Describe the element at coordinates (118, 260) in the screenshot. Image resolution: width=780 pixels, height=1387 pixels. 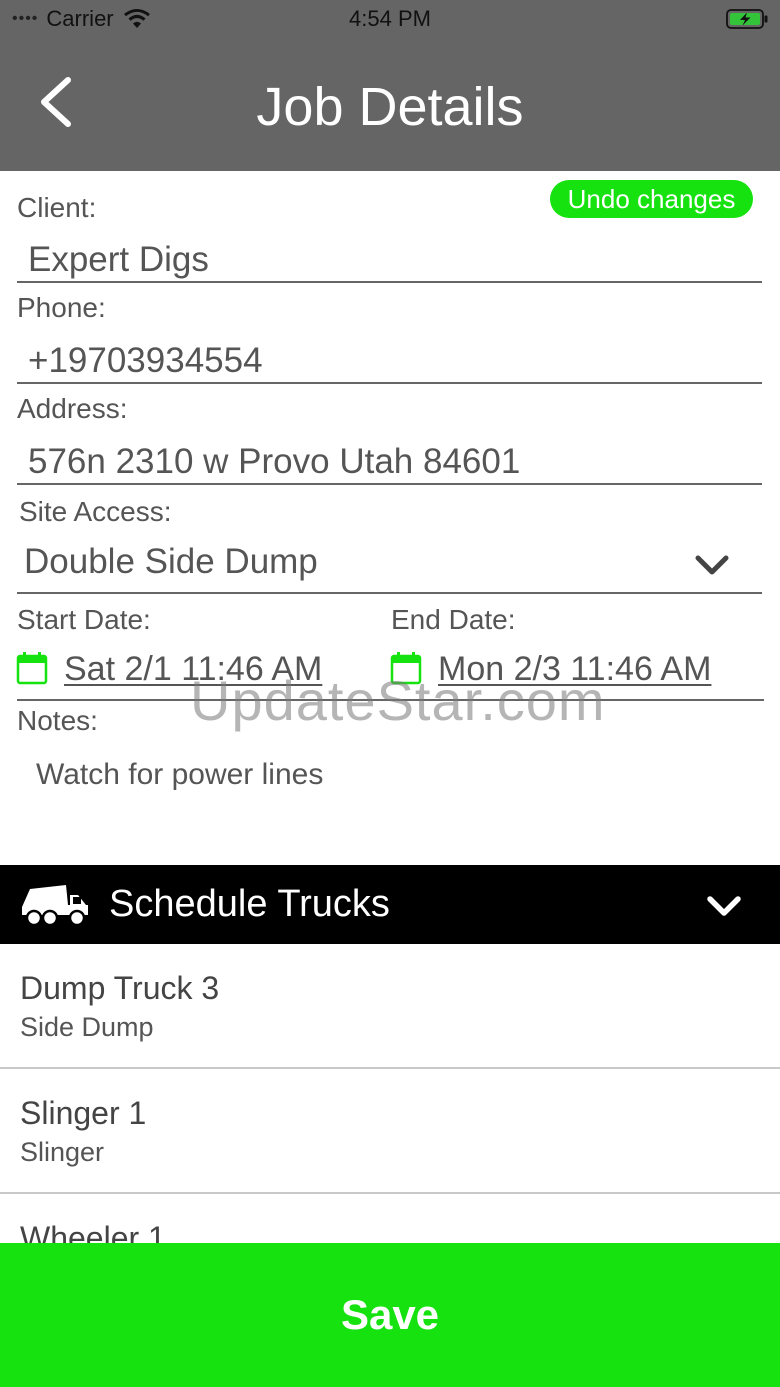
I see `client-field: Expert Digs` at that location.